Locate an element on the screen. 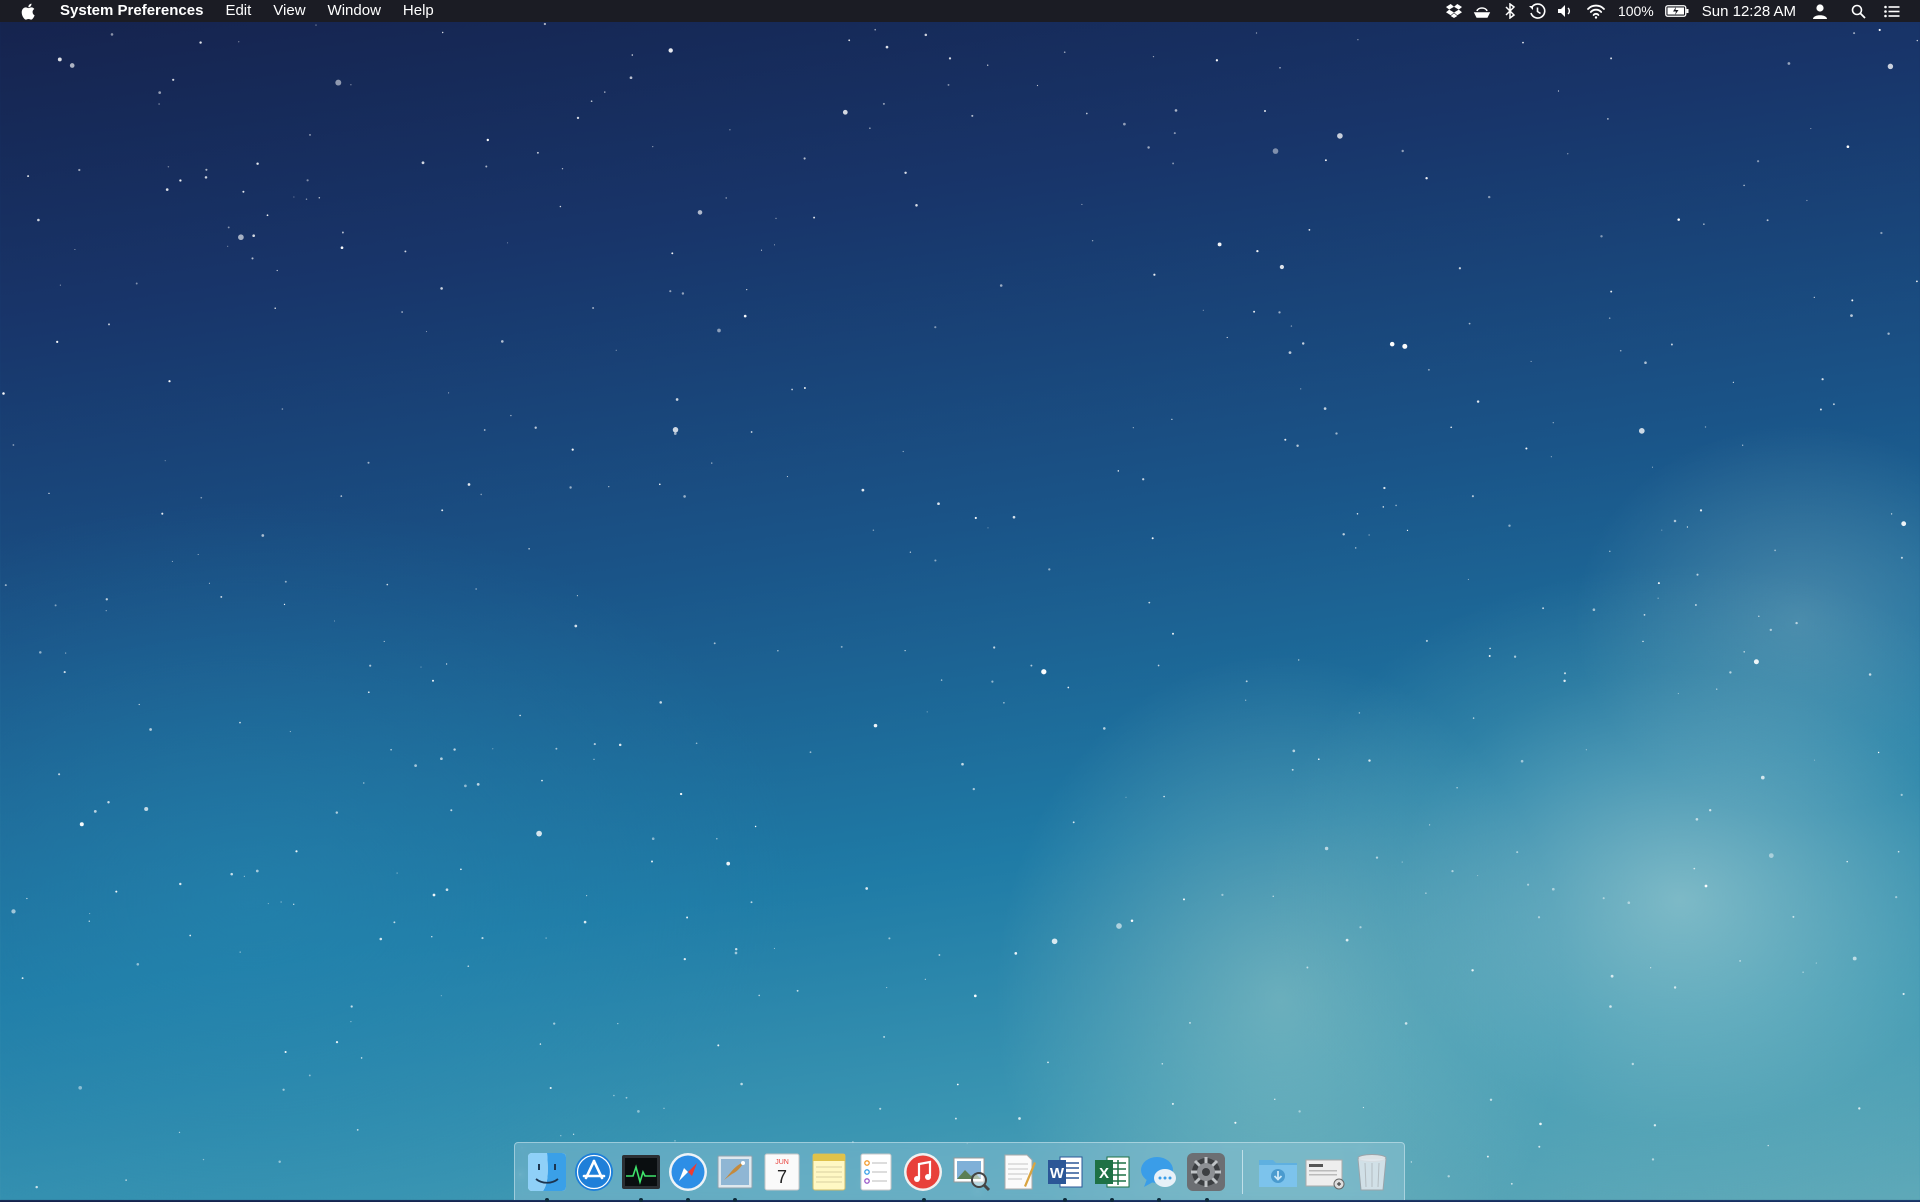  dock-textedit is located at coordinates (1017, 1172).